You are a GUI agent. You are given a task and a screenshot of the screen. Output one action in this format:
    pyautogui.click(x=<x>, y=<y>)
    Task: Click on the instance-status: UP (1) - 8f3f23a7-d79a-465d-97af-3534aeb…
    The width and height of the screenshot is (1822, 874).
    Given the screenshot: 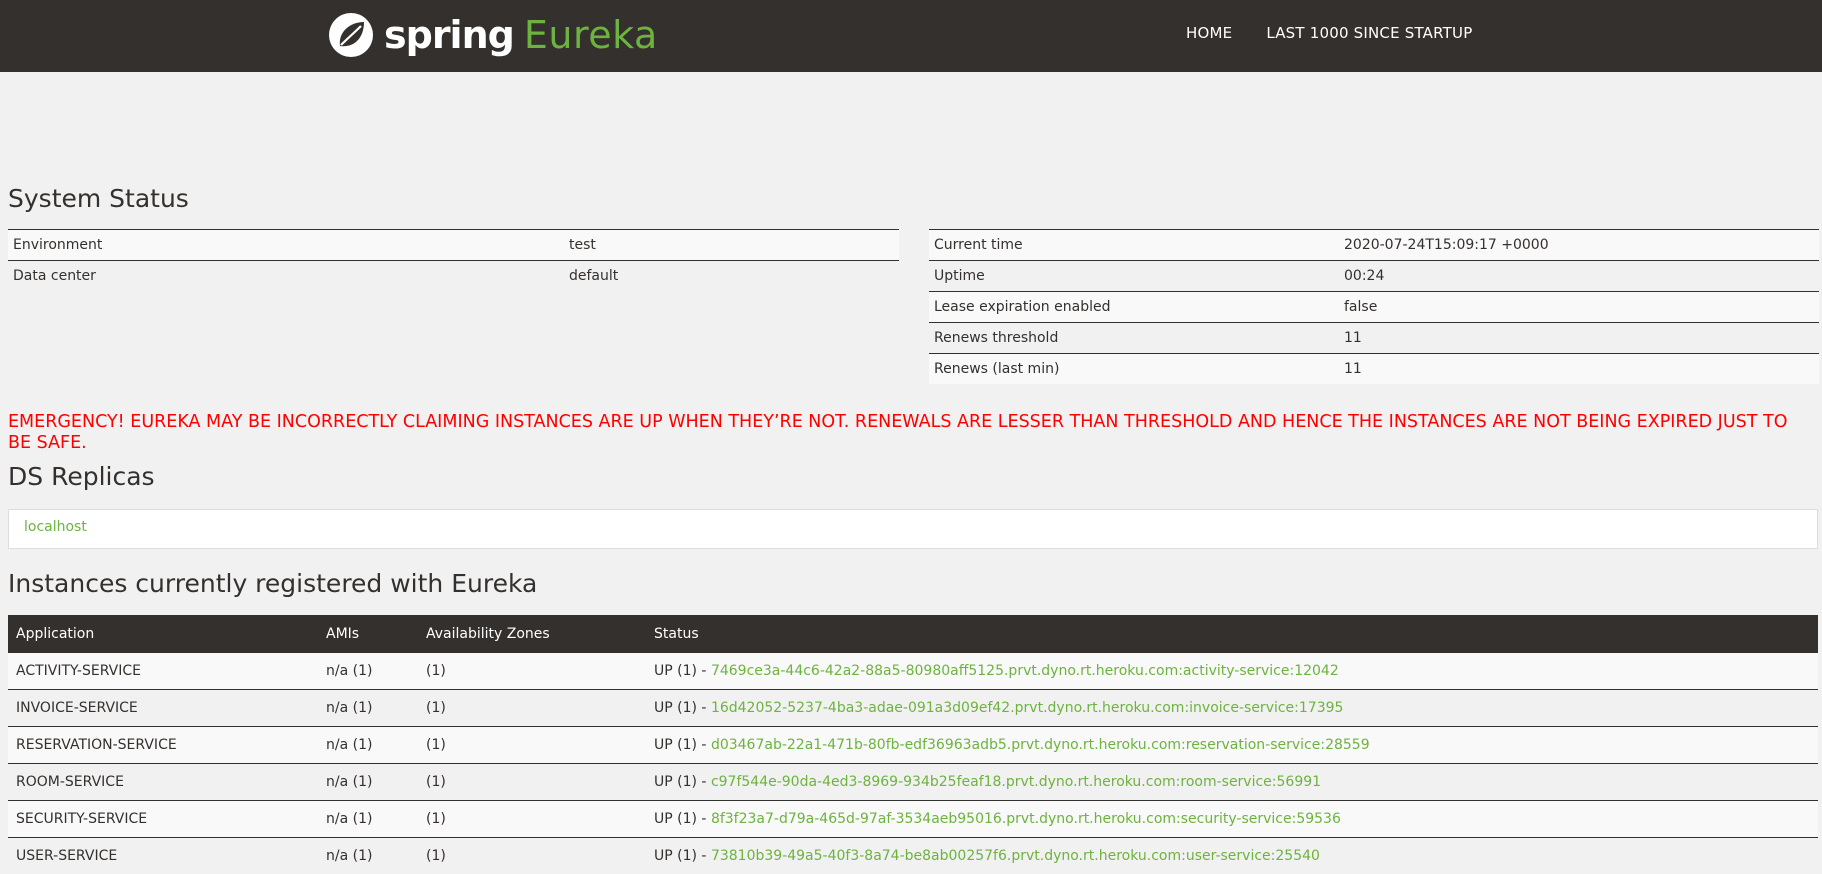 What is the action you would take?
    pyautogui.click(x=1232, y=819)
    